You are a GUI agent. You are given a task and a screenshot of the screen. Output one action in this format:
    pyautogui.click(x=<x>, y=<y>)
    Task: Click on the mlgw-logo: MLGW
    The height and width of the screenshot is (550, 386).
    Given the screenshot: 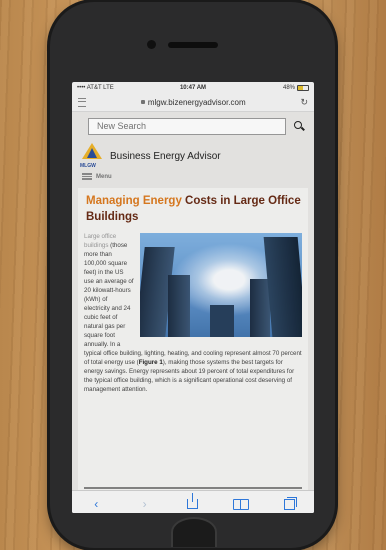 What is the action you would take?
    pyautogui.click(x=92, y=156)
    